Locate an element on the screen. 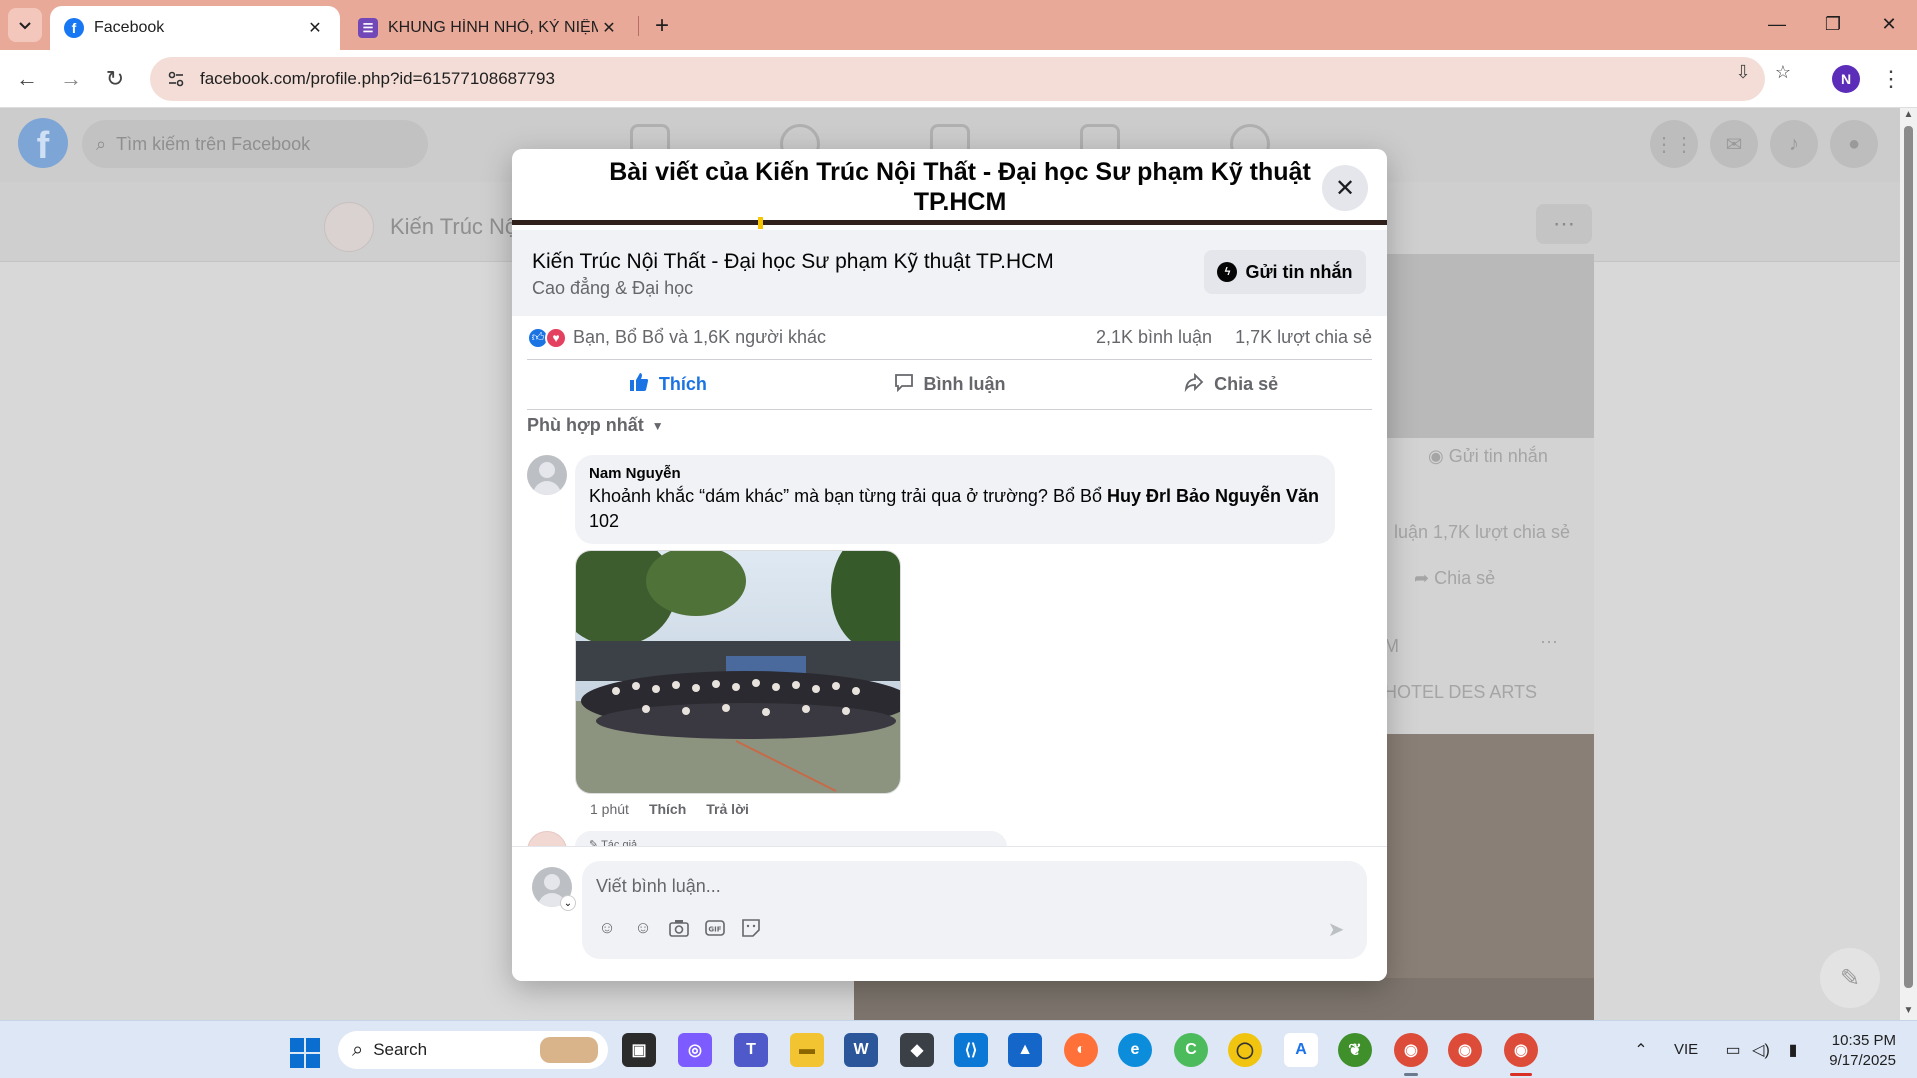  tab-facebook: f Facebook ✕ is located at coordinates (195, 28).